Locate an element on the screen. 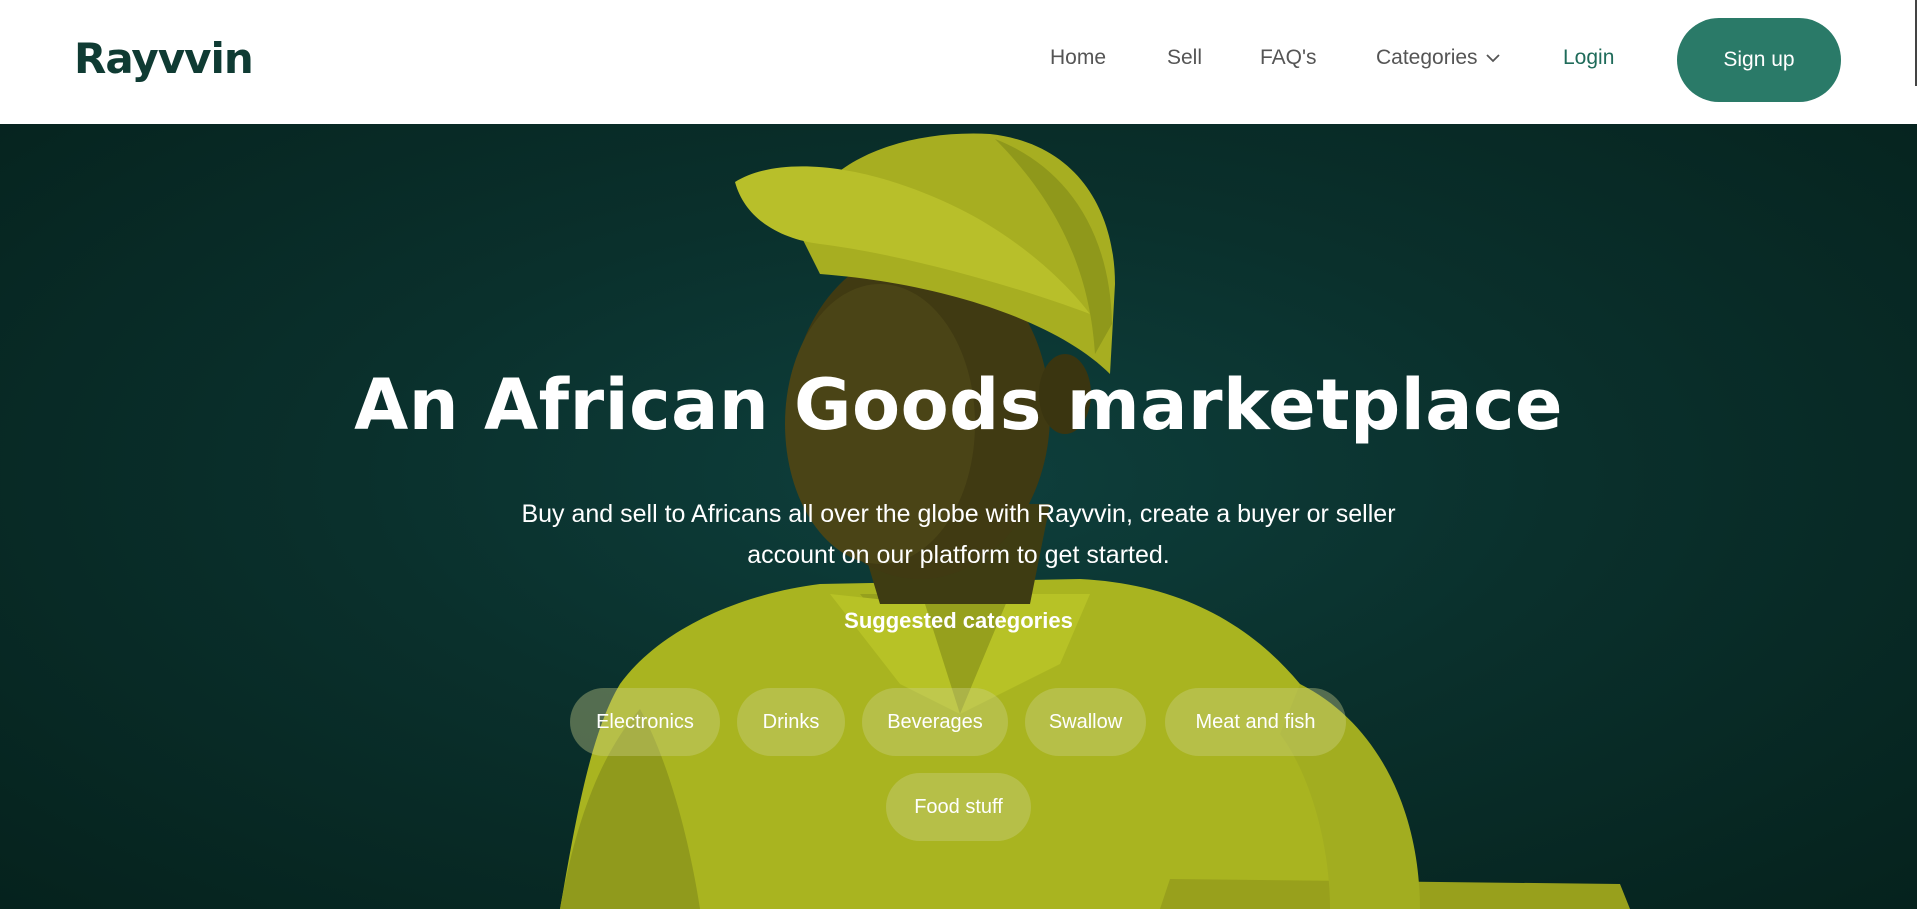 The height and width of the screenshot is (909, 1917). category-chip-meat-and-fish: Meat and fish is located at coordinates (1255, 722).